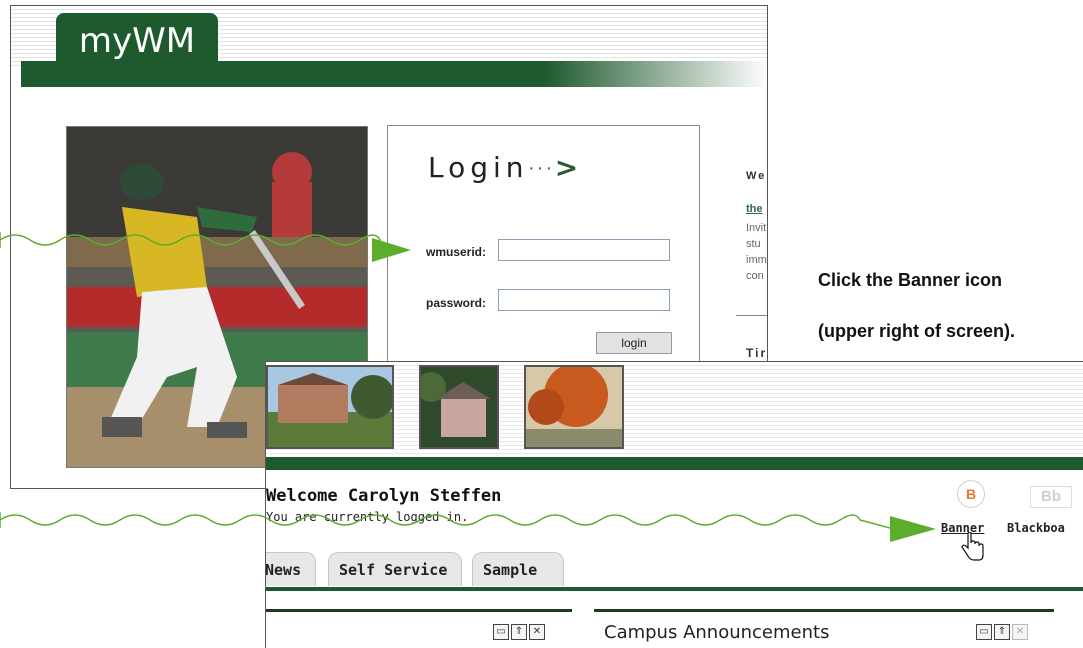 The height and width of the screenshot is (648, 1083). I want to click on tab-news: News, so click(291, 569).